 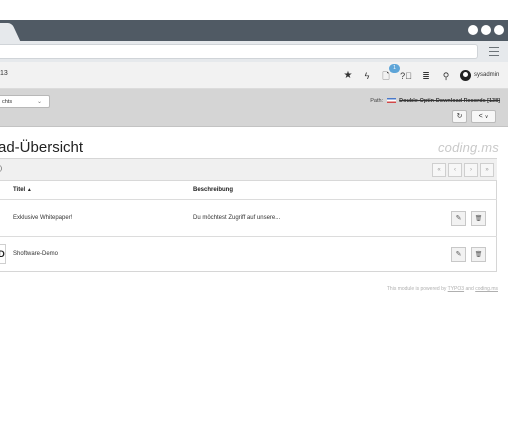 What do you see at coordinates (4, 73) in the screenshot?
I see `version-label: 13` at bounding box center [4, 73].